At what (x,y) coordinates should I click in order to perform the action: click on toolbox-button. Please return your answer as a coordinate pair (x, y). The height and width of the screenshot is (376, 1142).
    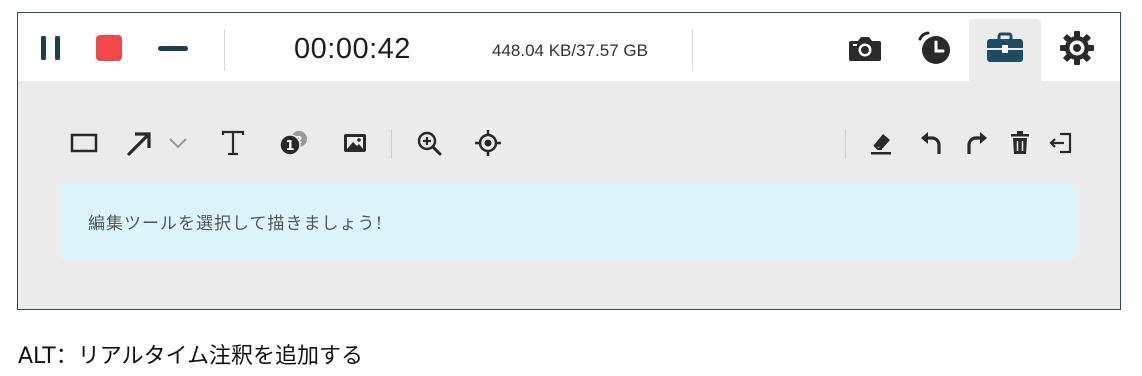
    Looking at the image, I should click on (1005, 48).